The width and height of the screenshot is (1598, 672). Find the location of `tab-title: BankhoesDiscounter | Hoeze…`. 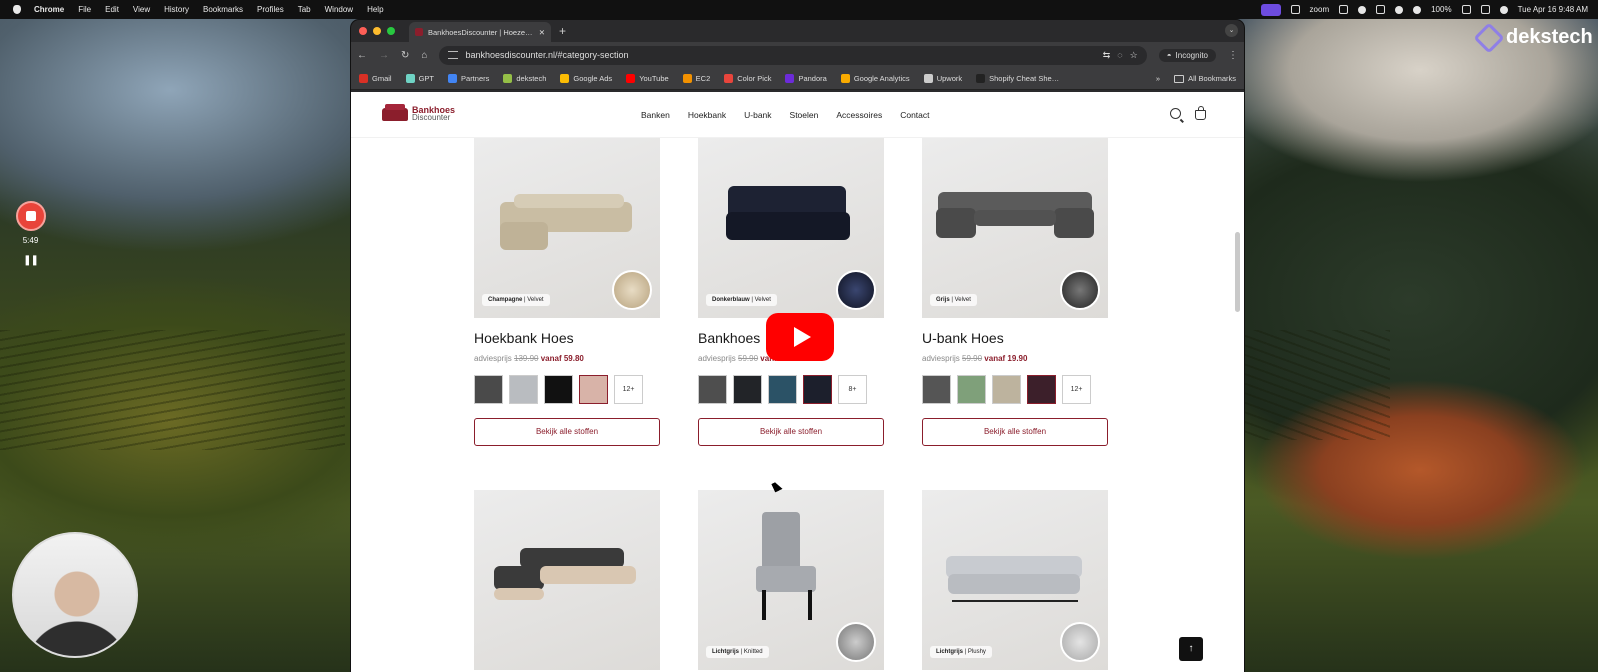

tab-title: BankhoesDiscounter | Hoeze… is located at coordinates (480, 32).